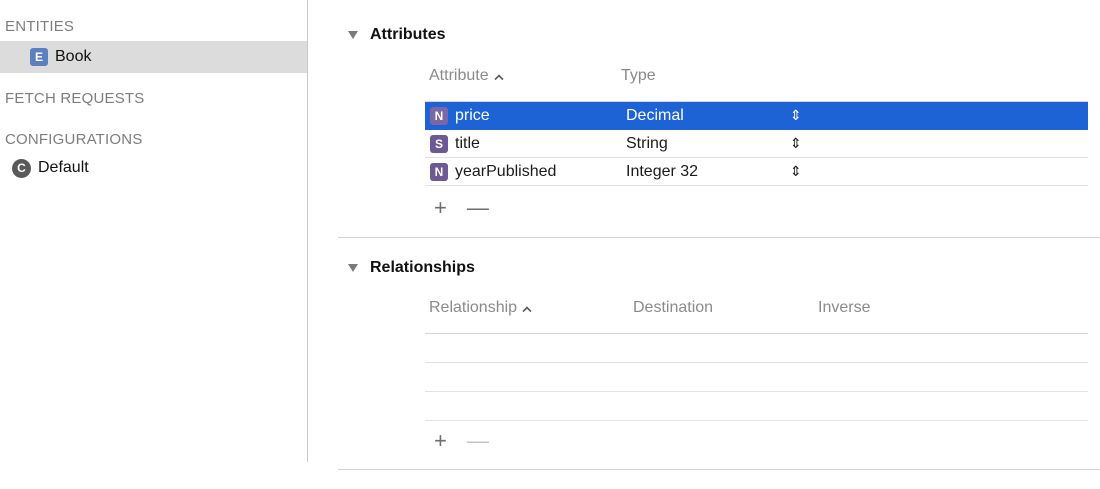 The width and height of the screenshot is (1100, 489). I want to click on attribute-name-cell: N yearPublished, so click(493, 171).